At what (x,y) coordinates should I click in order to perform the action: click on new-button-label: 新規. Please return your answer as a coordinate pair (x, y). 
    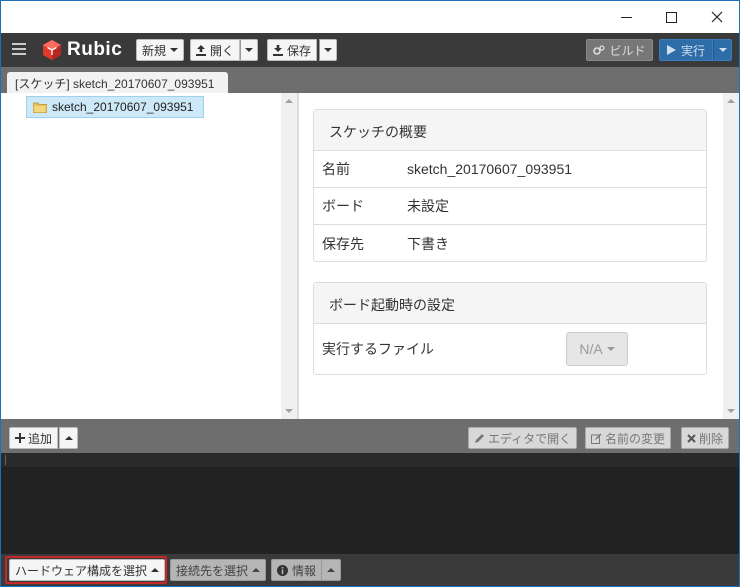
    Looking at the image, I should click on (154, 50).